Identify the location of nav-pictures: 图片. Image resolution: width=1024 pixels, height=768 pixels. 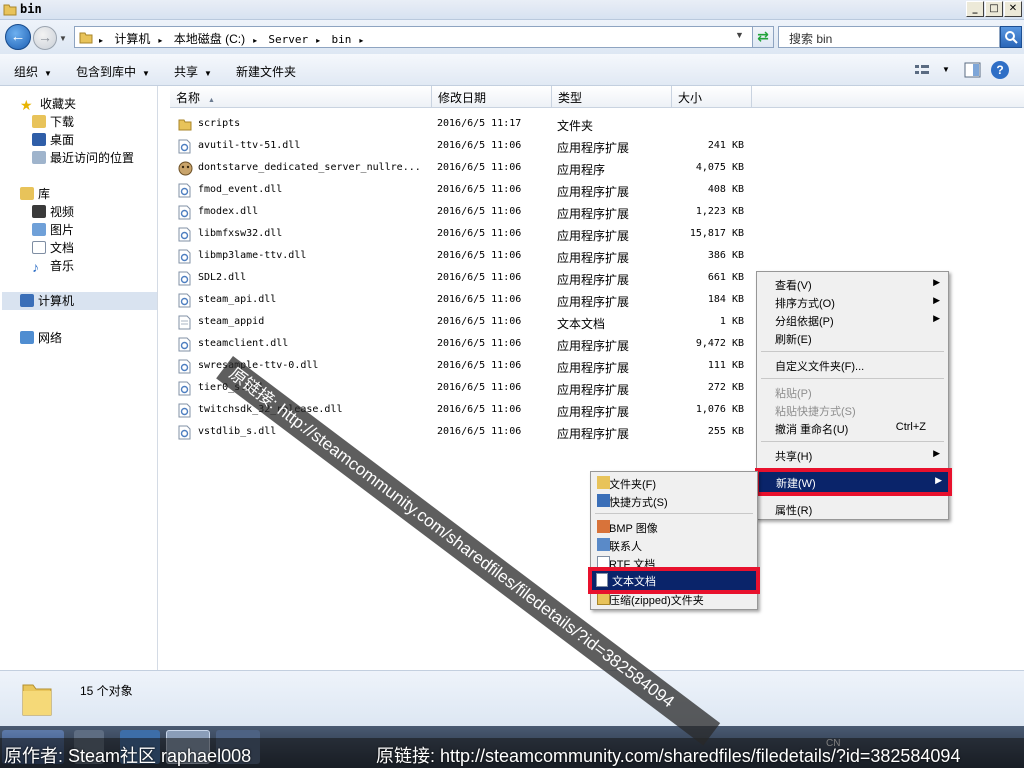
(53, 230).